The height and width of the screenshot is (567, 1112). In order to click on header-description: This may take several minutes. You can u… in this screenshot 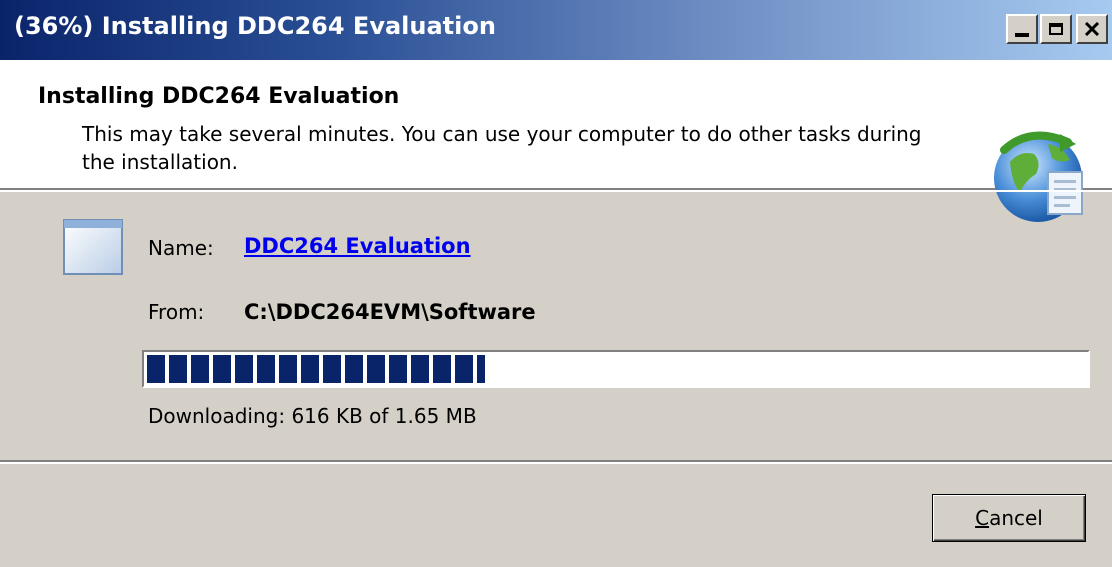, I will do `click(502, 148)`.